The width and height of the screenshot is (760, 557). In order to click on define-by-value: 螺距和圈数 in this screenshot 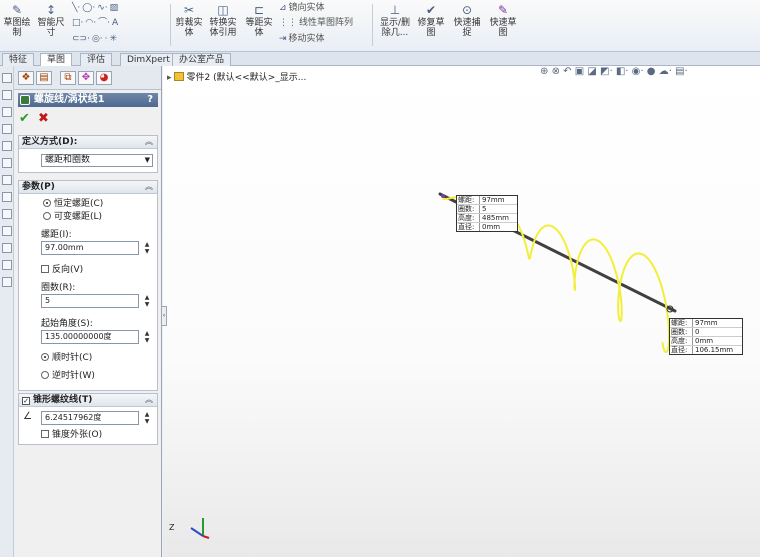, I will do `click(68, 160)`.